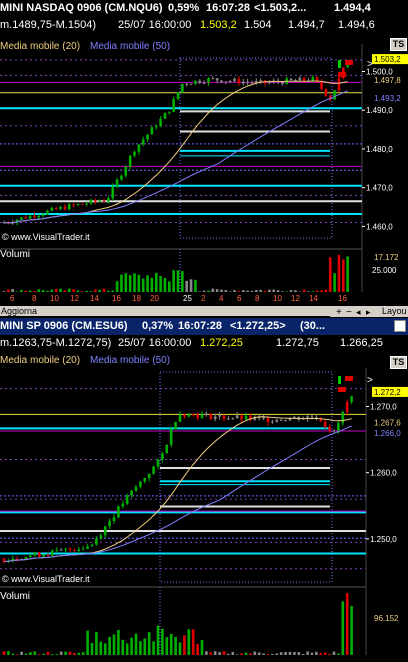  I want to click on price-tag: 1.267,6, so click(387, 422).